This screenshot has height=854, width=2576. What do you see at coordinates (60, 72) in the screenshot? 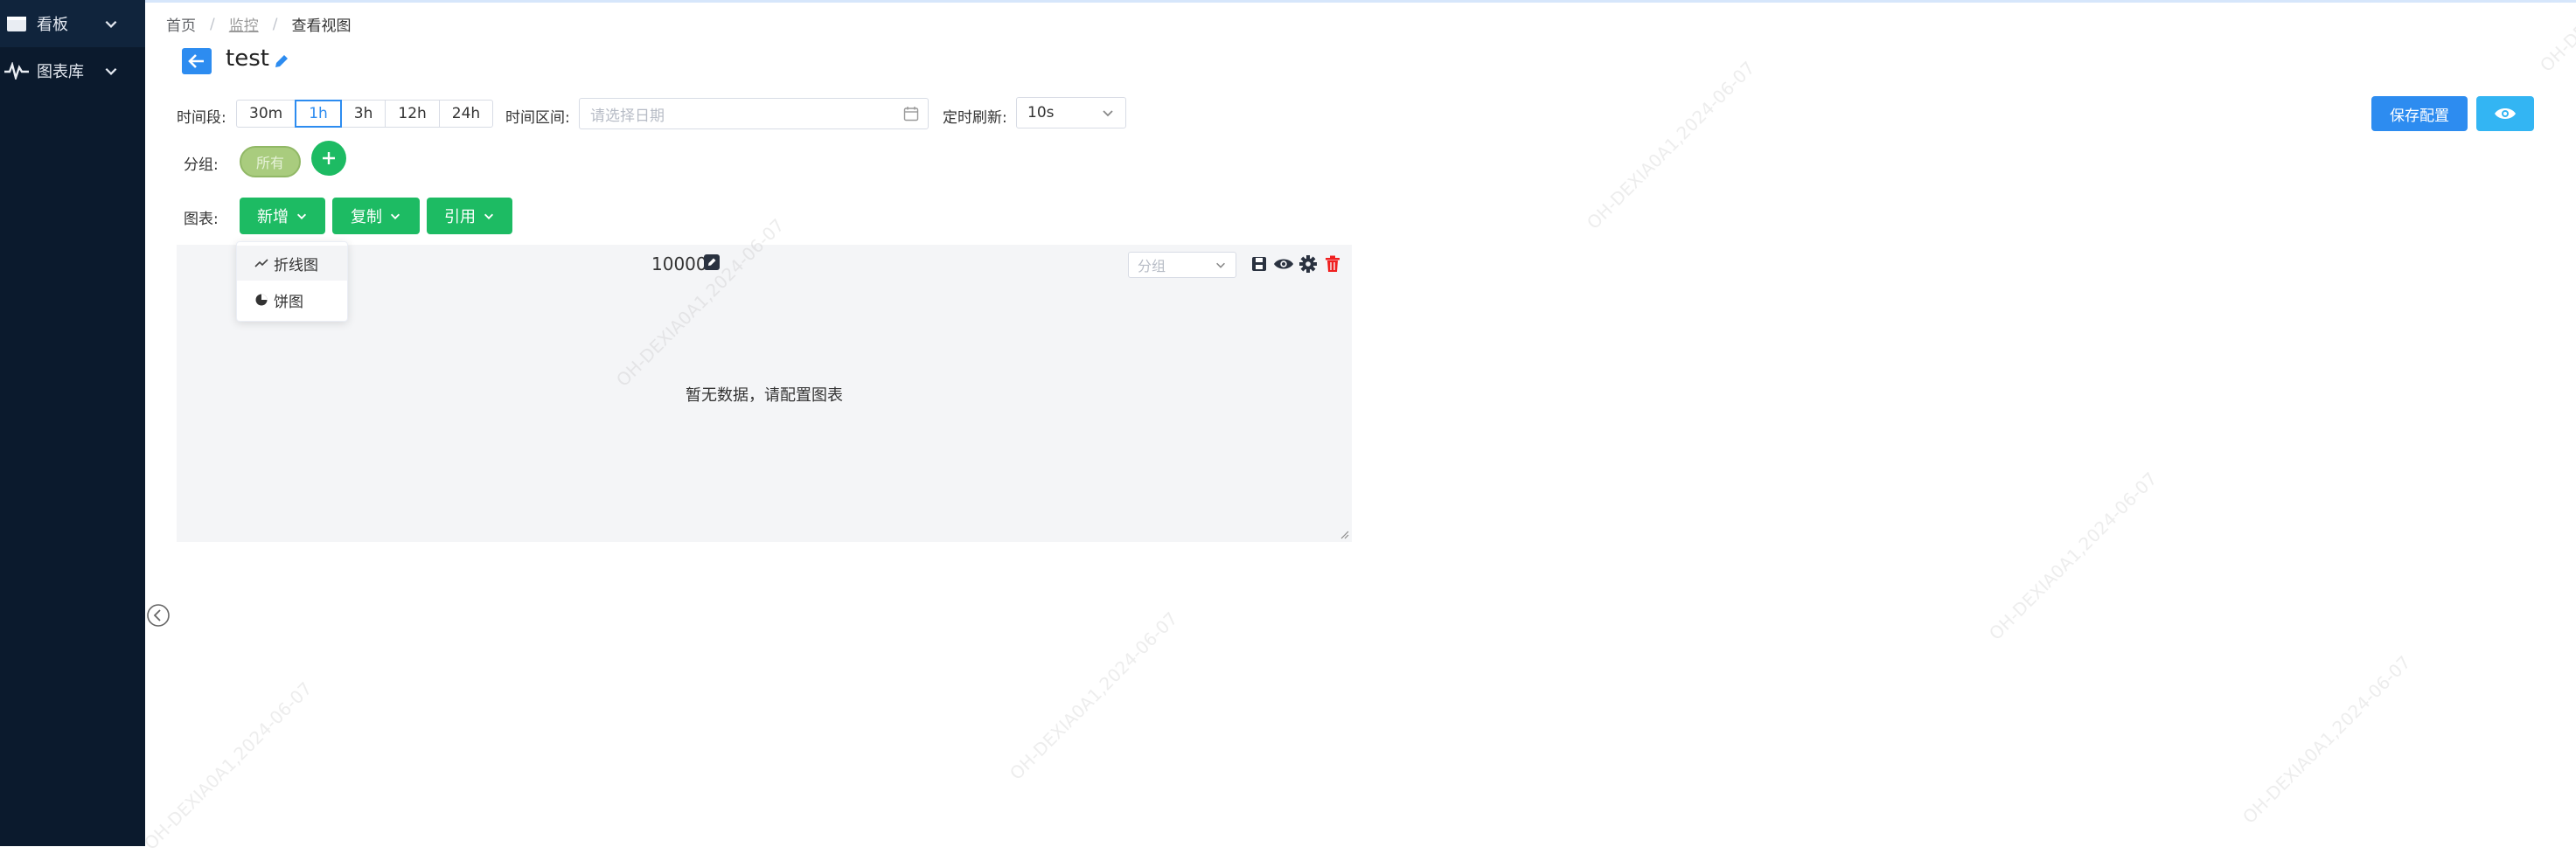
I see `sidebar-item-label: 图表库` at bounding box center [60, 72].